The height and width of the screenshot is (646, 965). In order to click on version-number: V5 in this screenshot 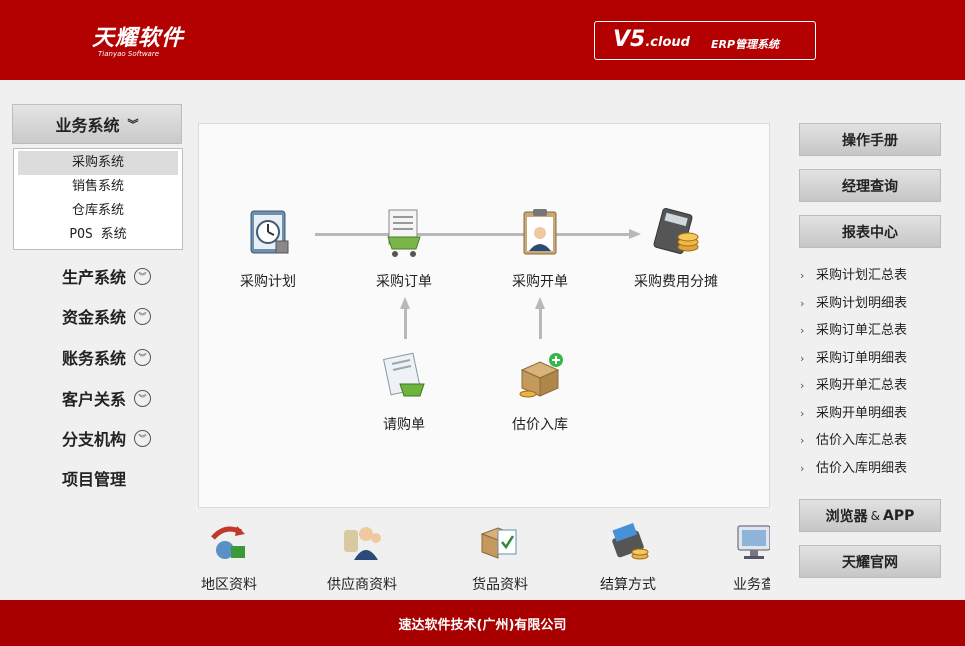, I will do `click(629, 39)`.